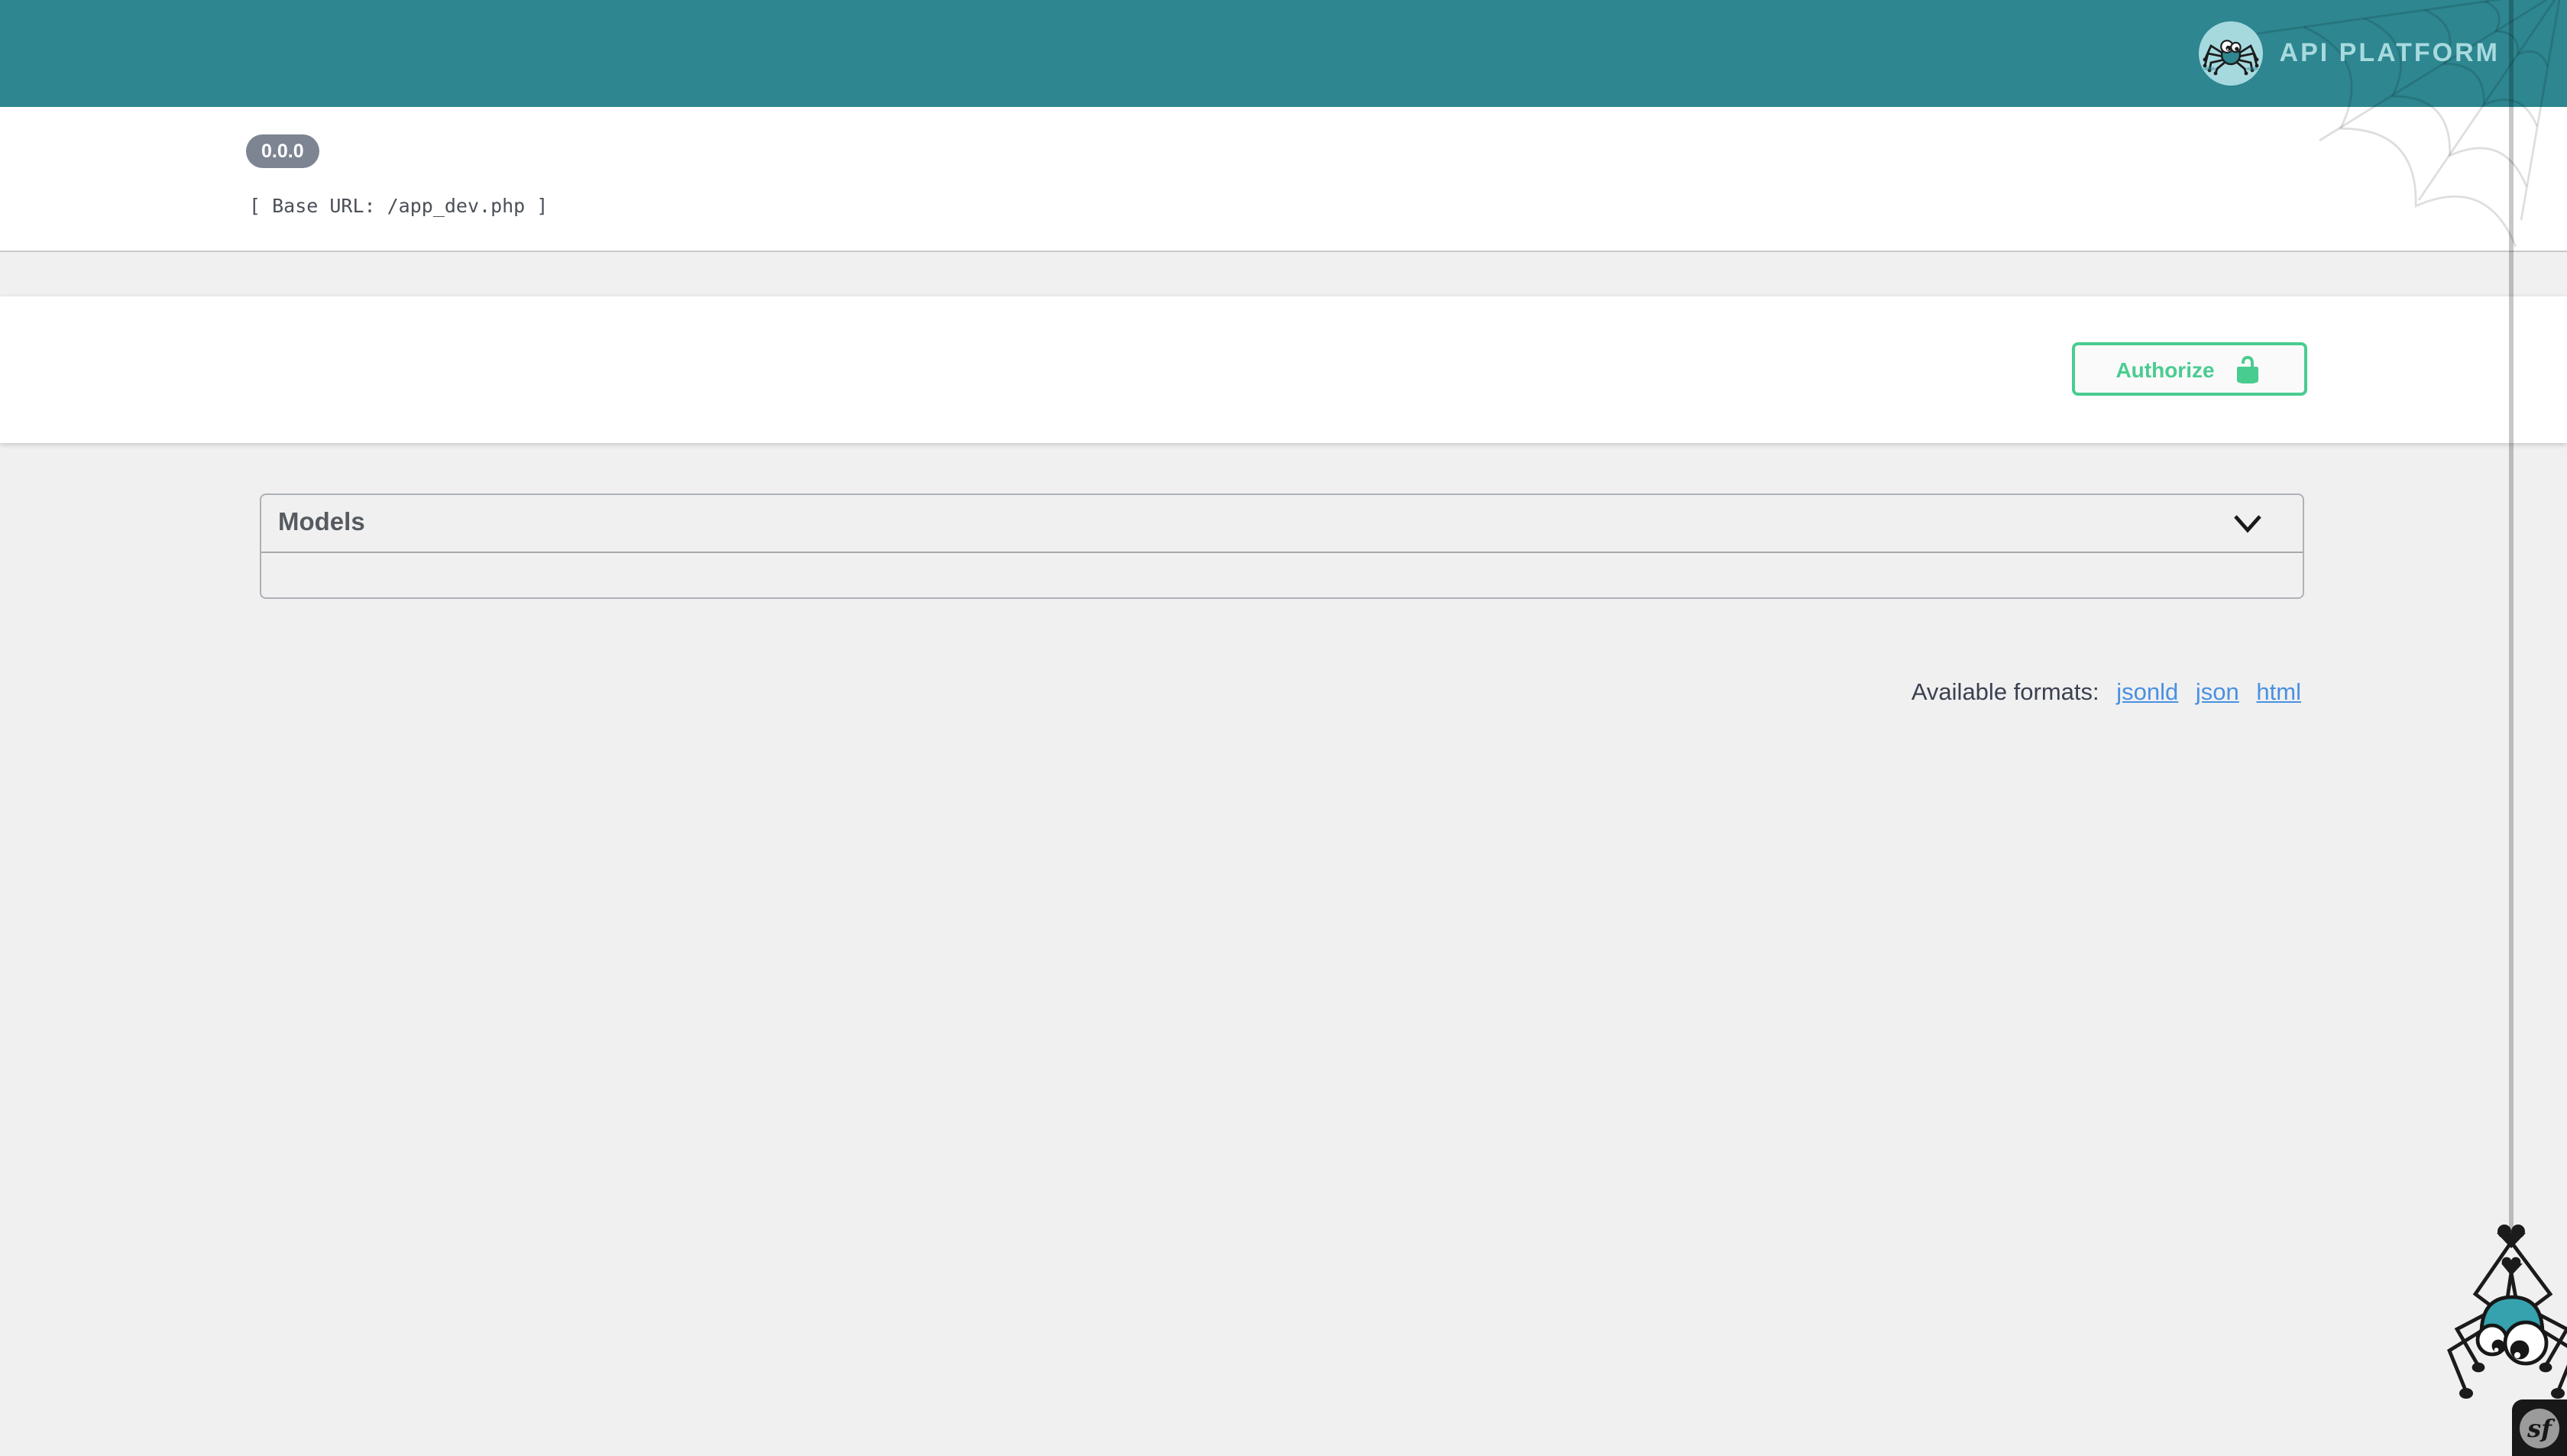 This screenshot has width=2567, height=1456. Describe the element at coordinates (1283, 693) in the screenshot. I see `formats-line: Available formats: jsonld json html` at that location.